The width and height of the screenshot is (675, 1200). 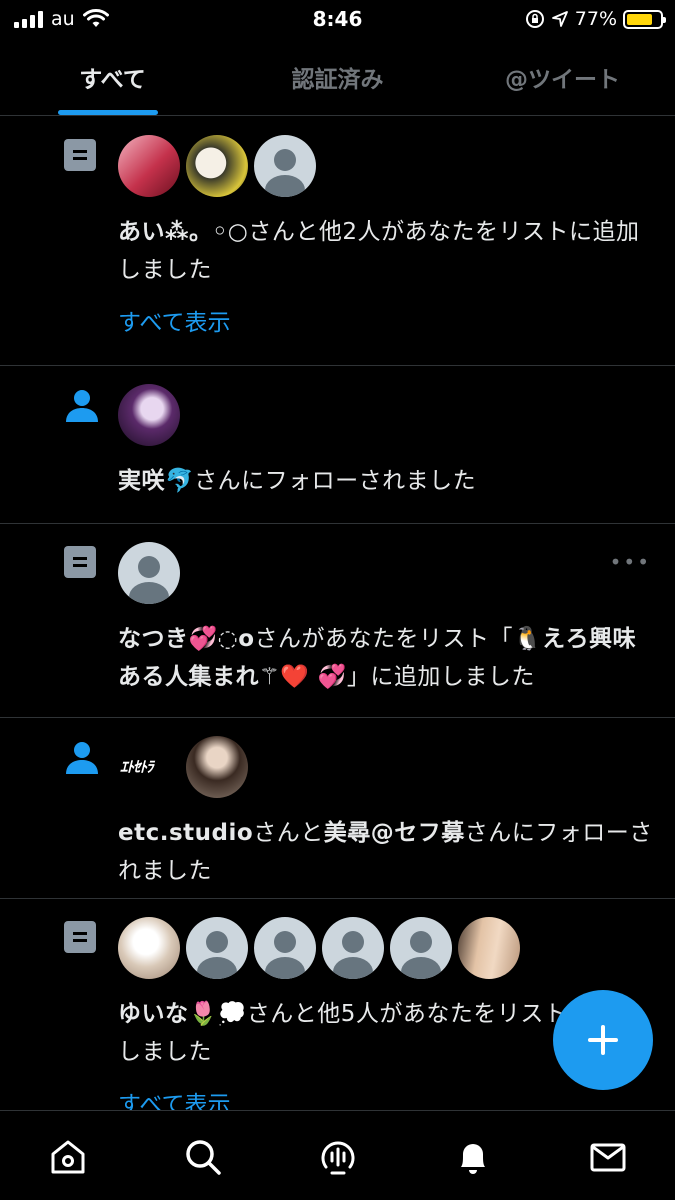 I want to click on more-options-icon: •••, so click(x=630, y=562).